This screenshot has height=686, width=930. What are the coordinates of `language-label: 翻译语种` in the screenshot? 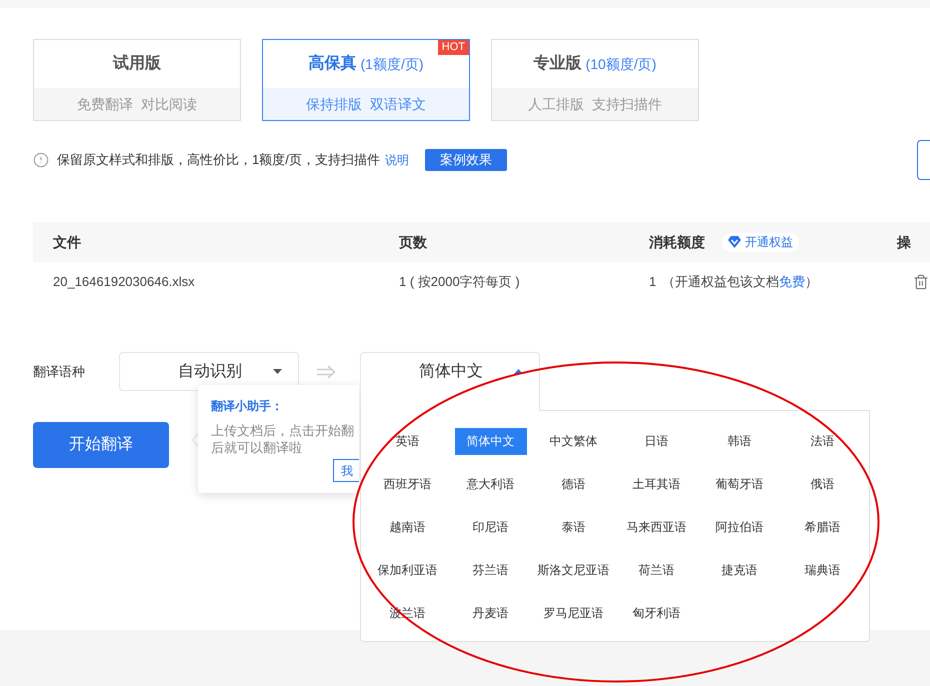 It's located at (59, 372).